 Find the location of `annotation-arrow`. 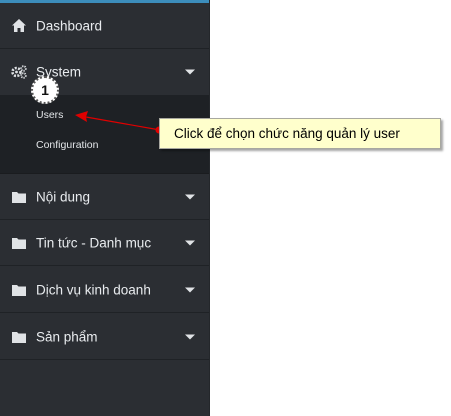

annotation-arrow is located at coordinates (119, 122).